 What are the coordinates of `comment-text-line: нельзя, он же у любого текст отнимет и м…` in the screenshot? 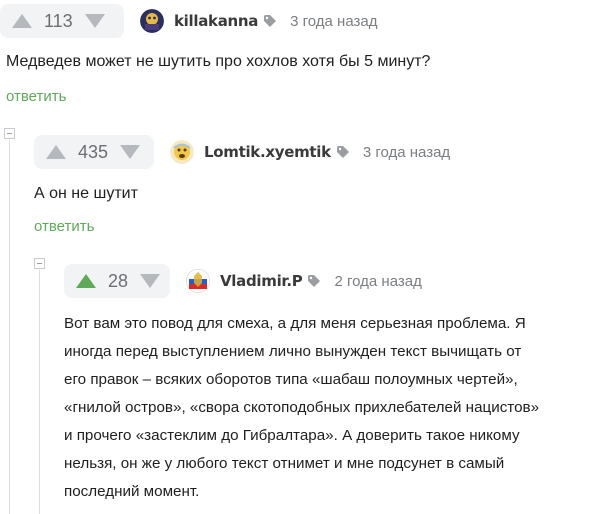 It's located at (284, 463).